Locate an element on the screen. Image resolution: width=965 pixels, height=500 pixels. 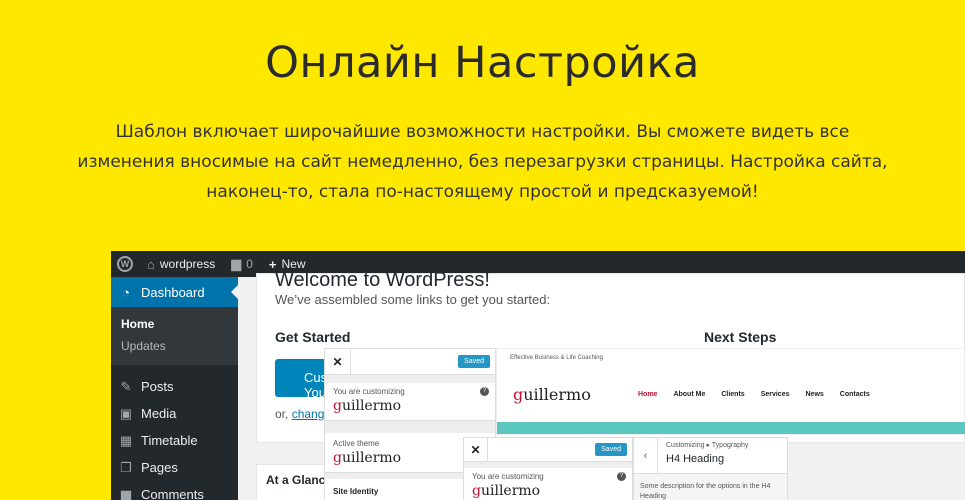
preview-nav-clients: Clients is located at coordinates (732, 394).